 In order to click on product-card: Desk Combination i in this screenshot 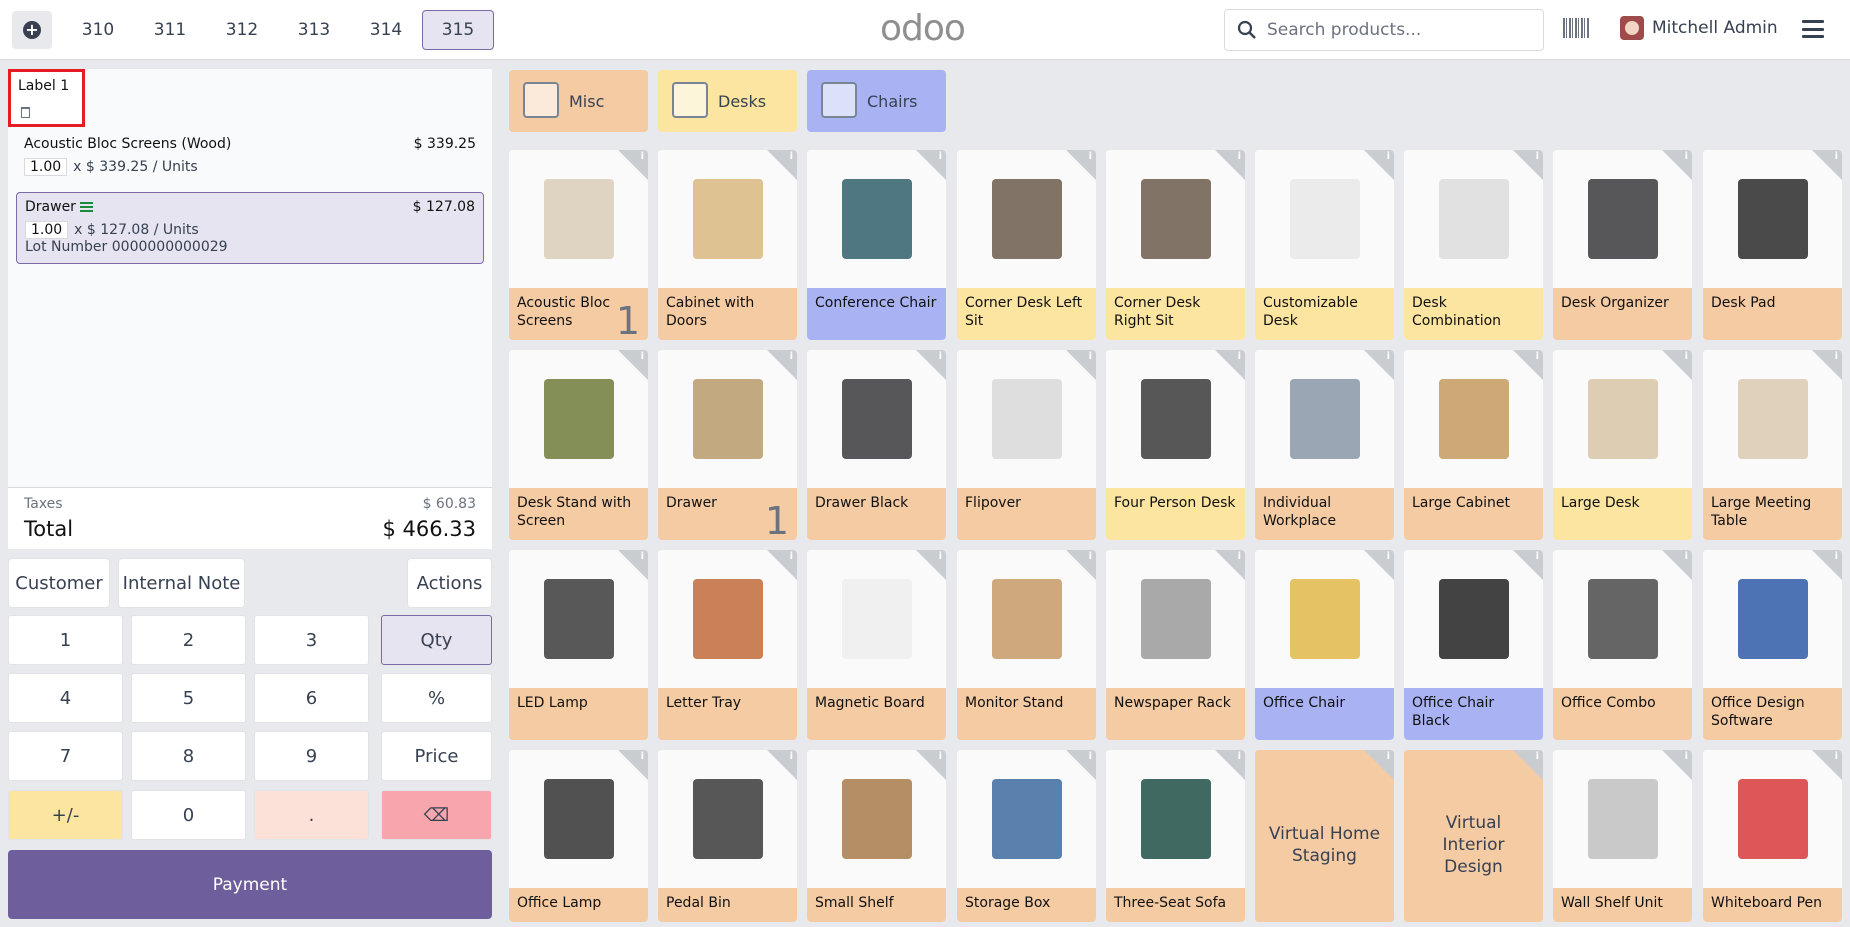, I will do `click(1473, 245)`.